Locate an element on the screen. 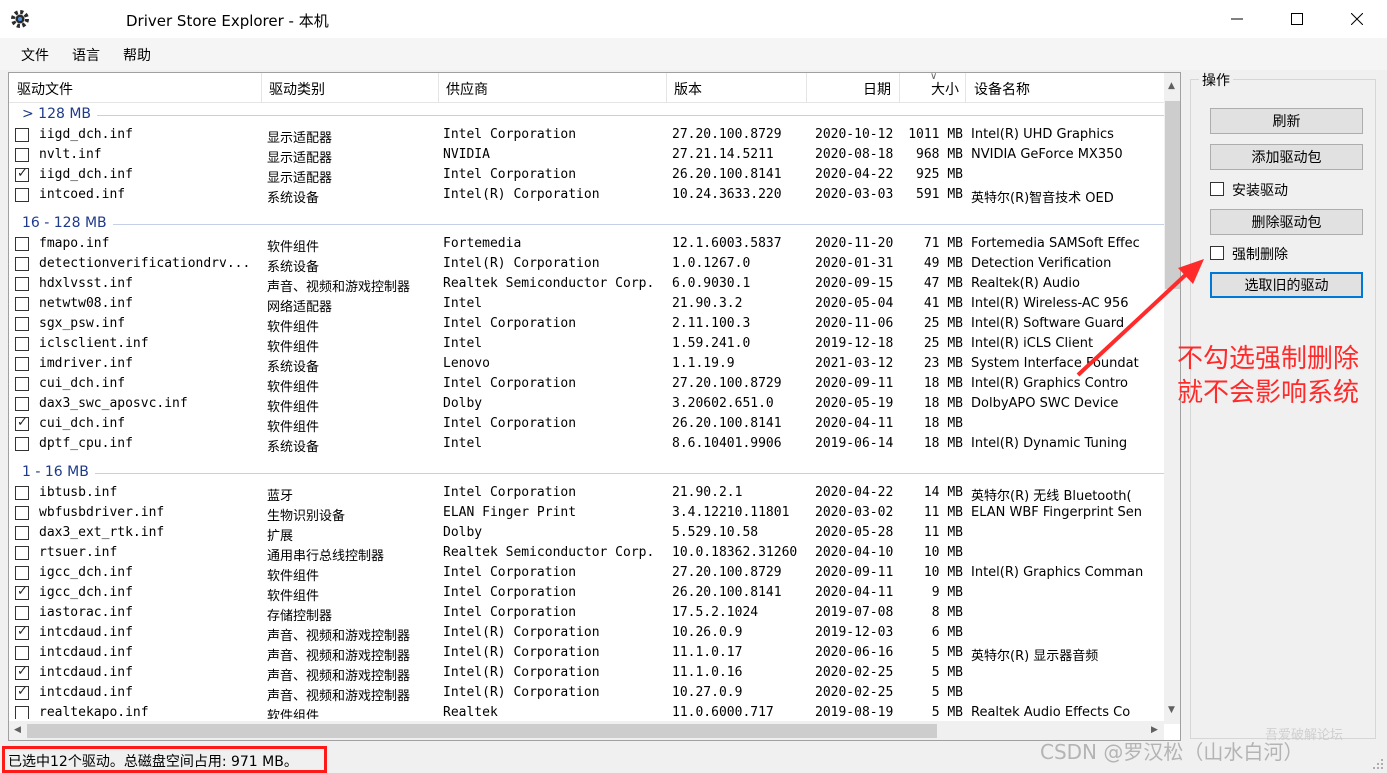 This screenshot has height=773, width=1387. column-header-date: 日期 is located at coordinates (877, 89).